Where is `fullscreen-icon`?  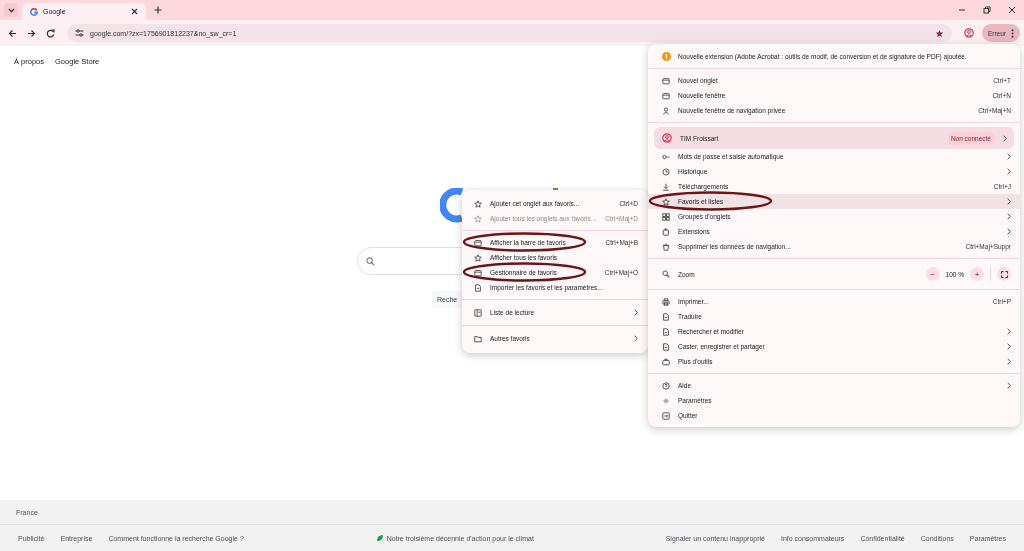
fullscreen-icon is located at coordinates (1004, 274).